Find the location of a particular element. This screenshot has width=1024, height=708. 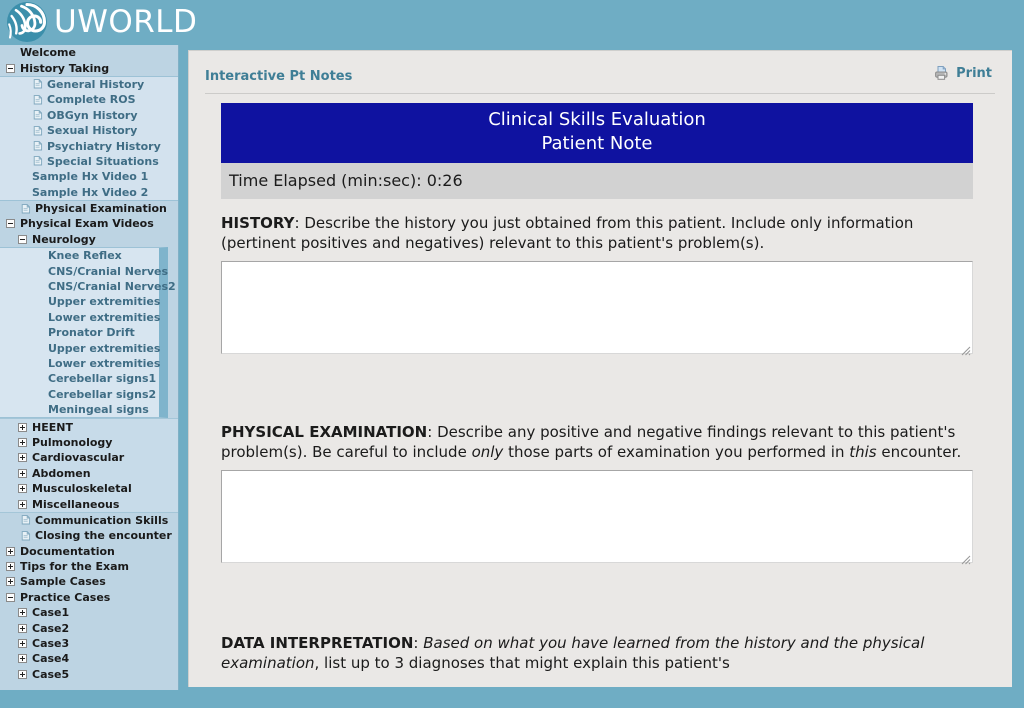

sidebar-item-special-situations: Special Situations is located at coordinates (89, 161).